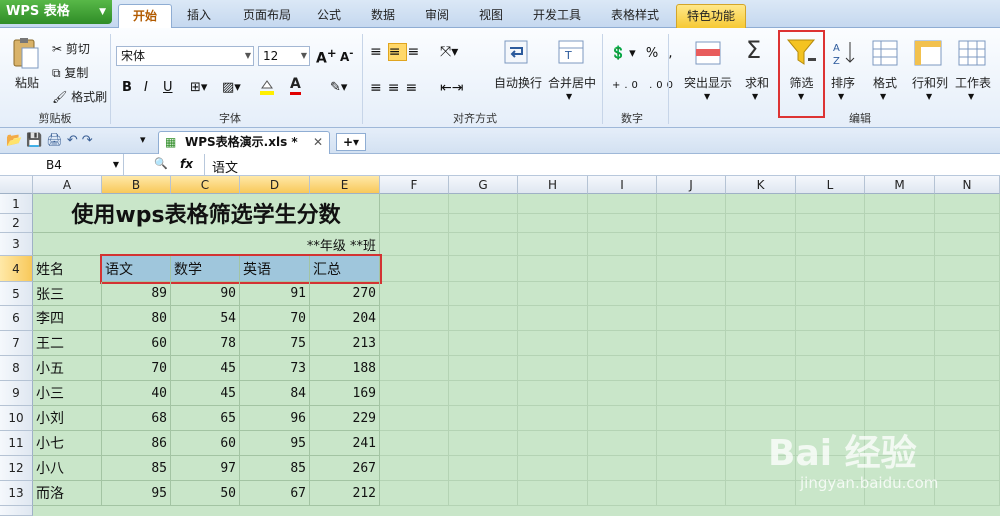 The height and width of the screenshot is (516, 1000). Describe the element at coordinates (885, 82) in the screenshot. I see `format-button: 格式` at that location.